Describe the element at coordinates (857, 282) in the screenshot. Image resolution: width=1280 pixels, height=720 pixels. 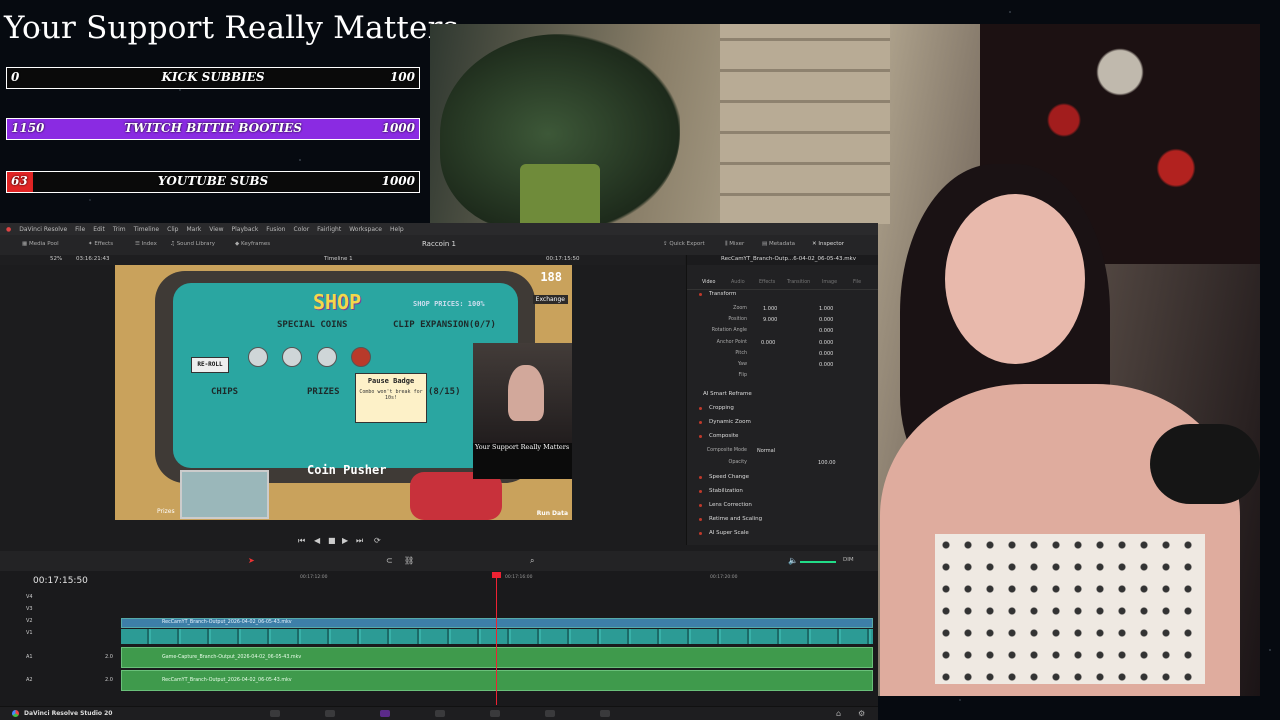
I see `tab-file: File` at that location.